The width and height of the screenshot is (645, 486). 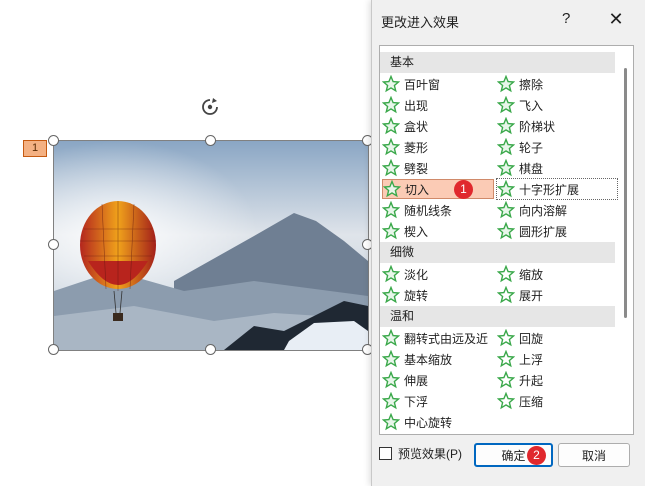 What do you see at coordinates (531, 147) in the screenshot?
I see `effect-label: 轮子` at bounding box center [531, 147].